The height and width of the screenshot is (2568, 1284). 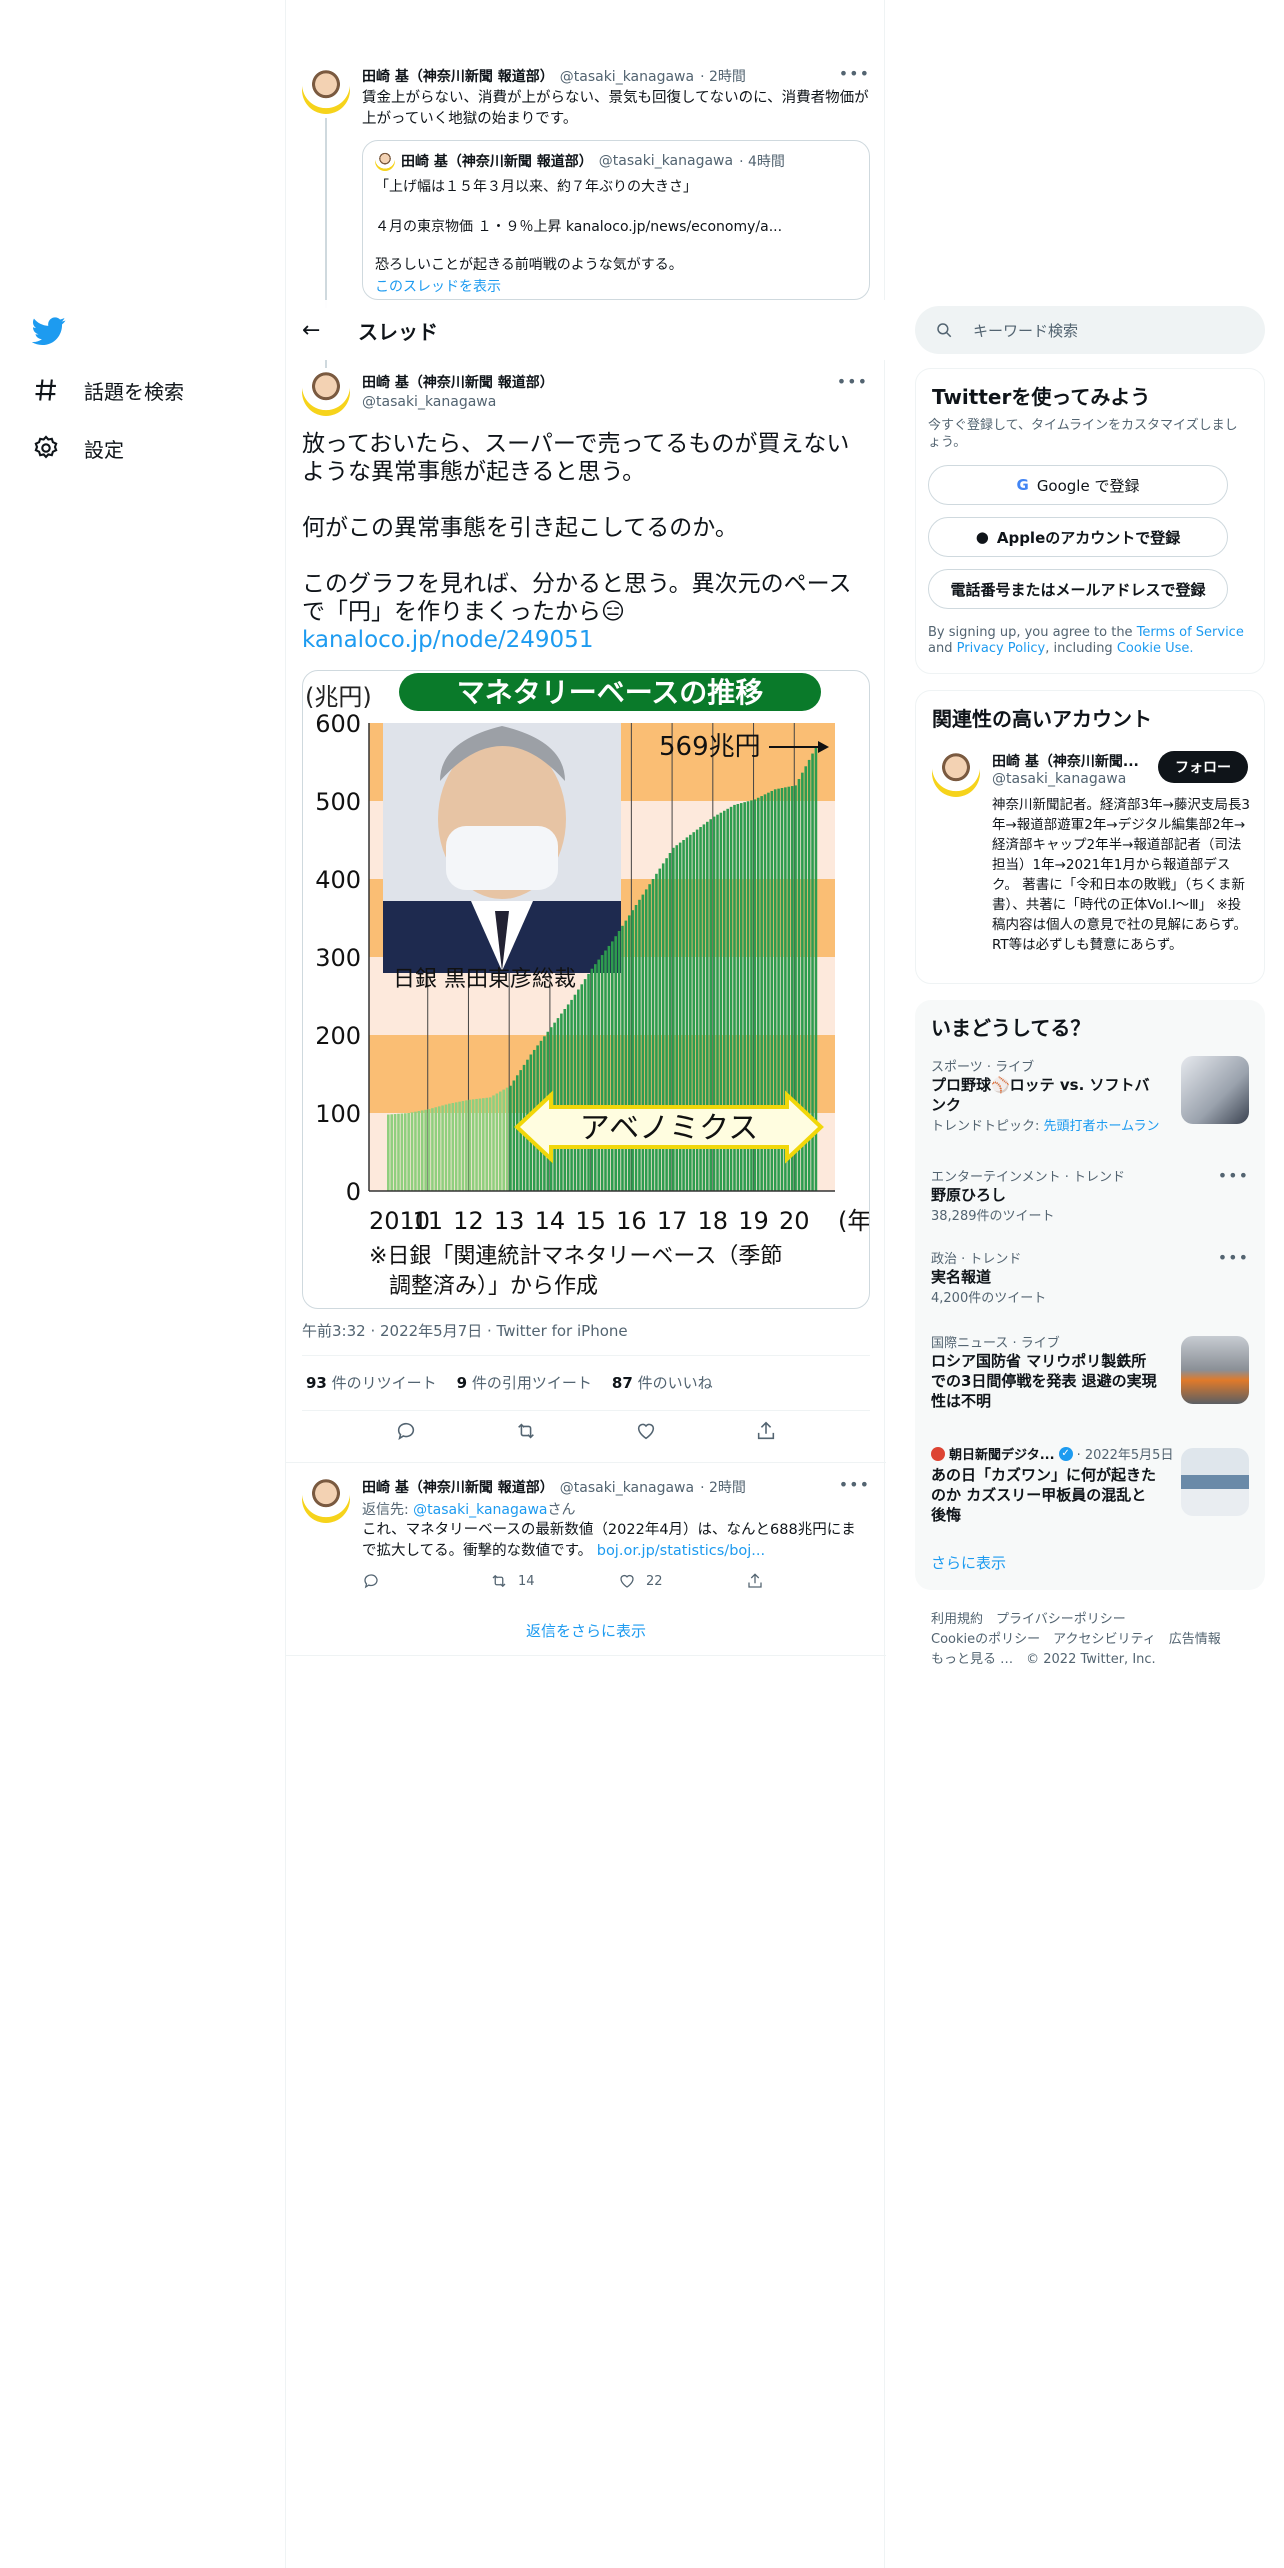 I want to click on follow-button: フォロー, so click(x=1203, y=767).